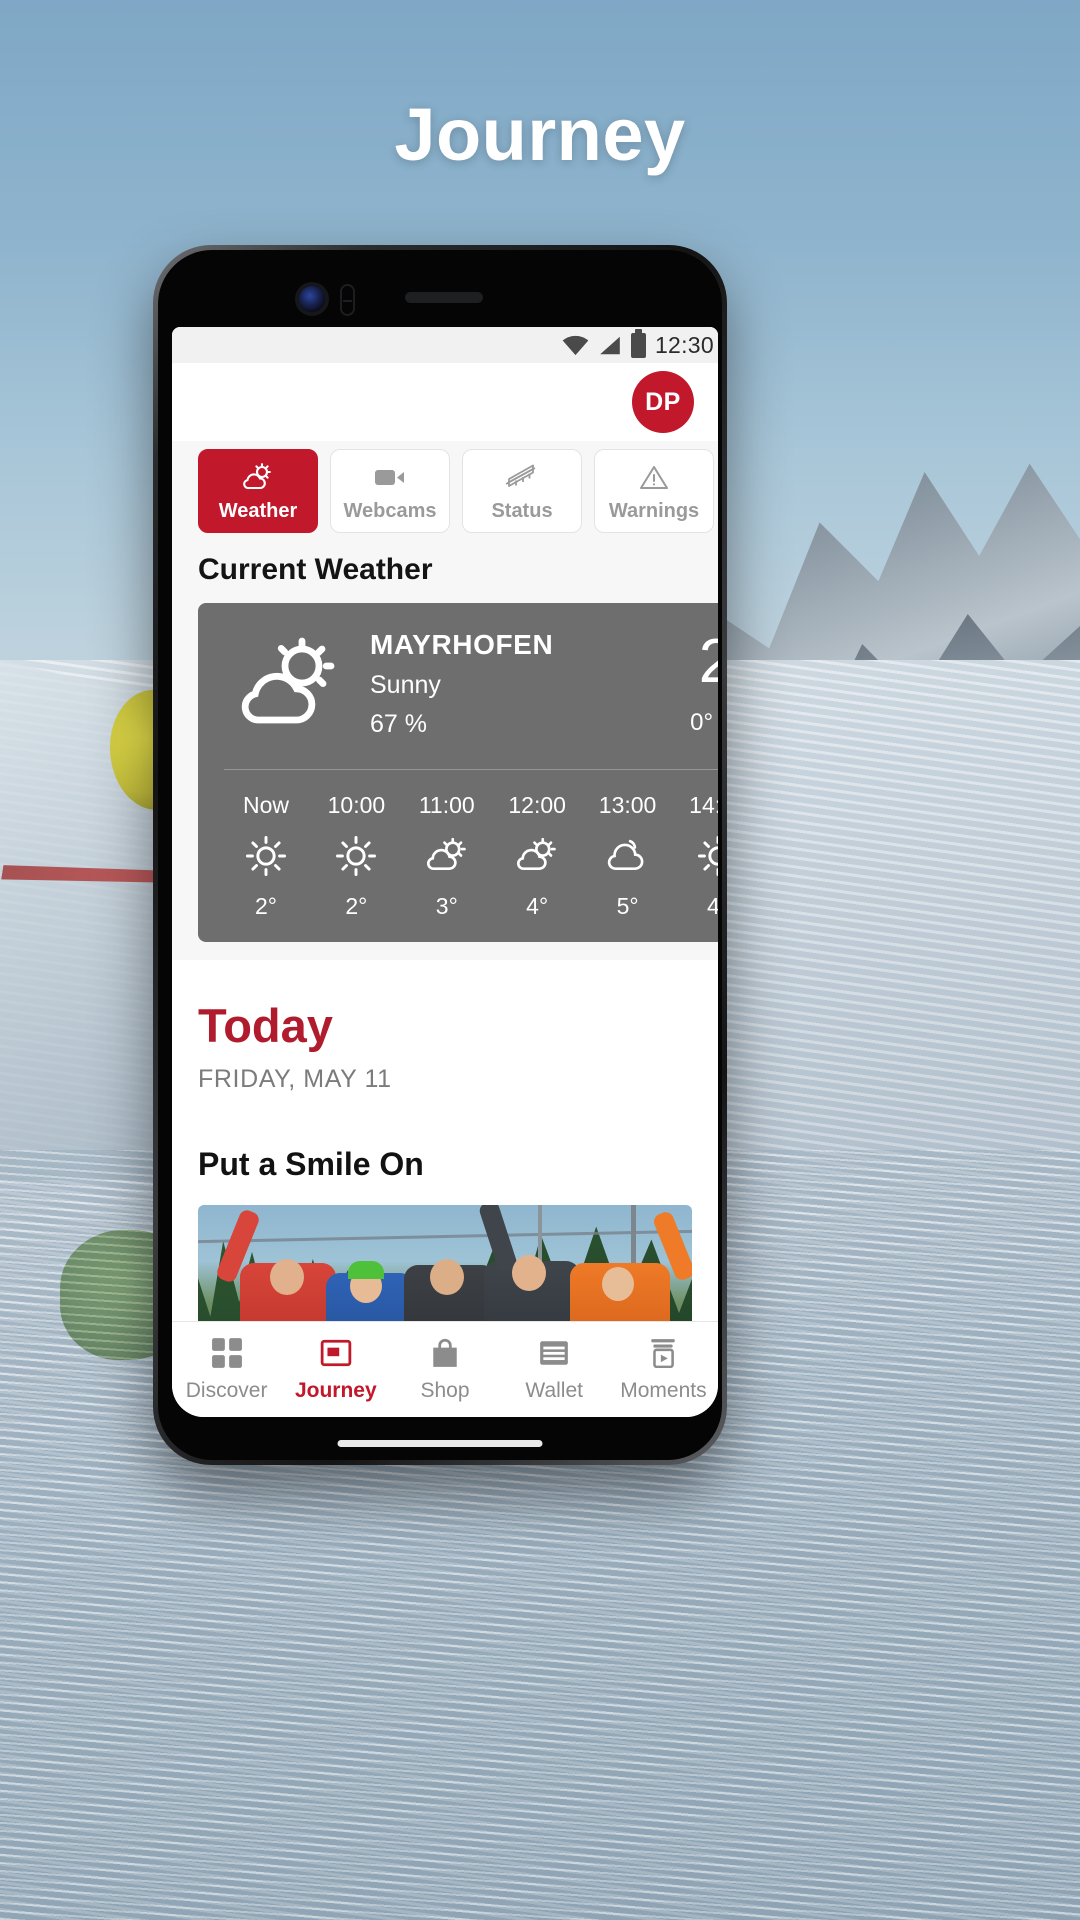  What do you see at coordinates (227, 1353) in the screenshot?
I see `grid-icon` at bounding box center [227, 1353].